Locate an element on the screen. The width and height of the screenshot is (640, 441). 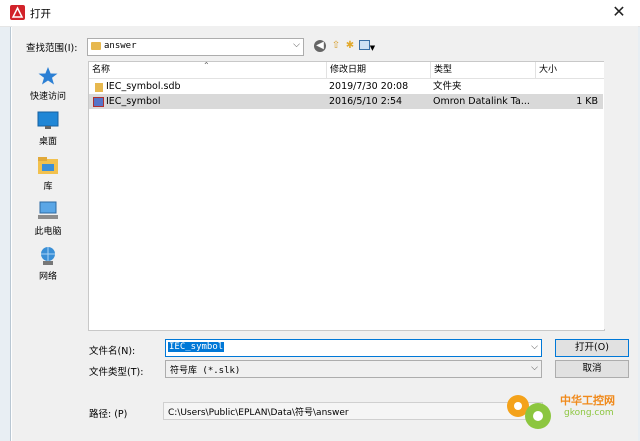
place-label: 此电脑 is located at coordinates (48, 232).